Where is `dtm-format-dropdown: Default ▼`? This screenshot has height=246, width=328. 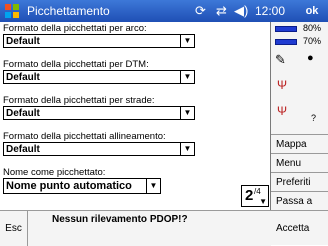
dtm-format-dropdown: Default ▼ is located at coordinates (99, 77).